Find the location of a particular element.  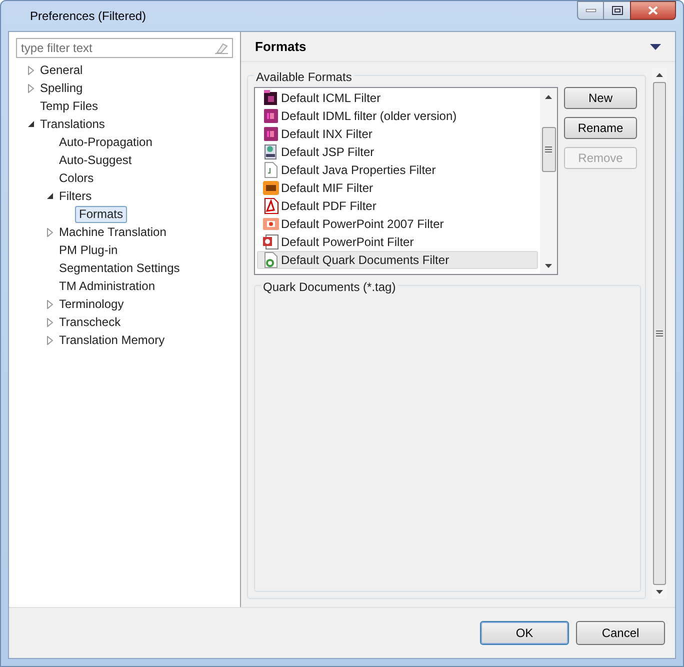

tree-item: Transcheck is located at coordinates (90, 322).